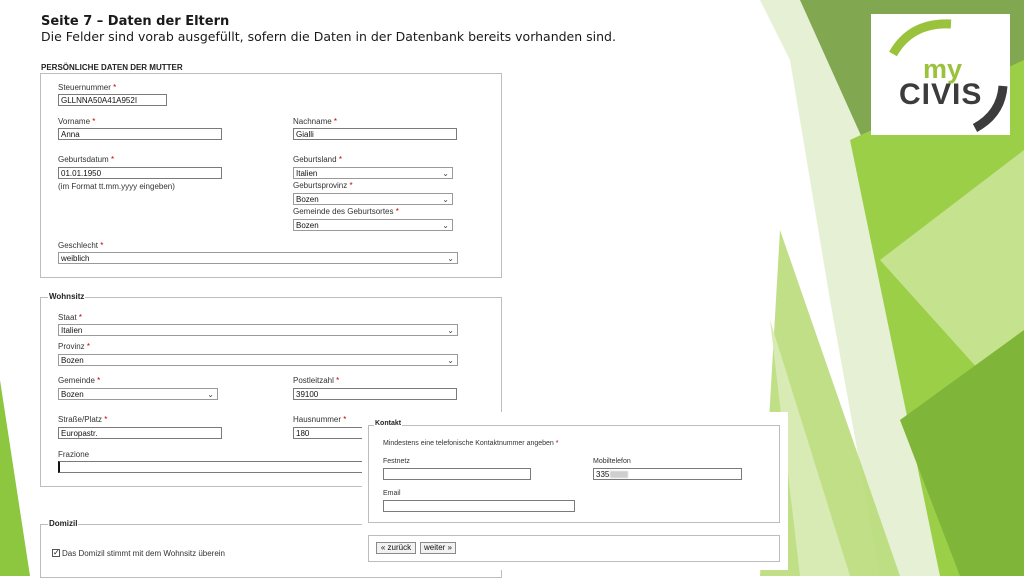 This screenshot has width=1024, height=578. I want to click on birthdate-hint: (im Format tt.mm.yyyy eingeben), so click(116, 186).